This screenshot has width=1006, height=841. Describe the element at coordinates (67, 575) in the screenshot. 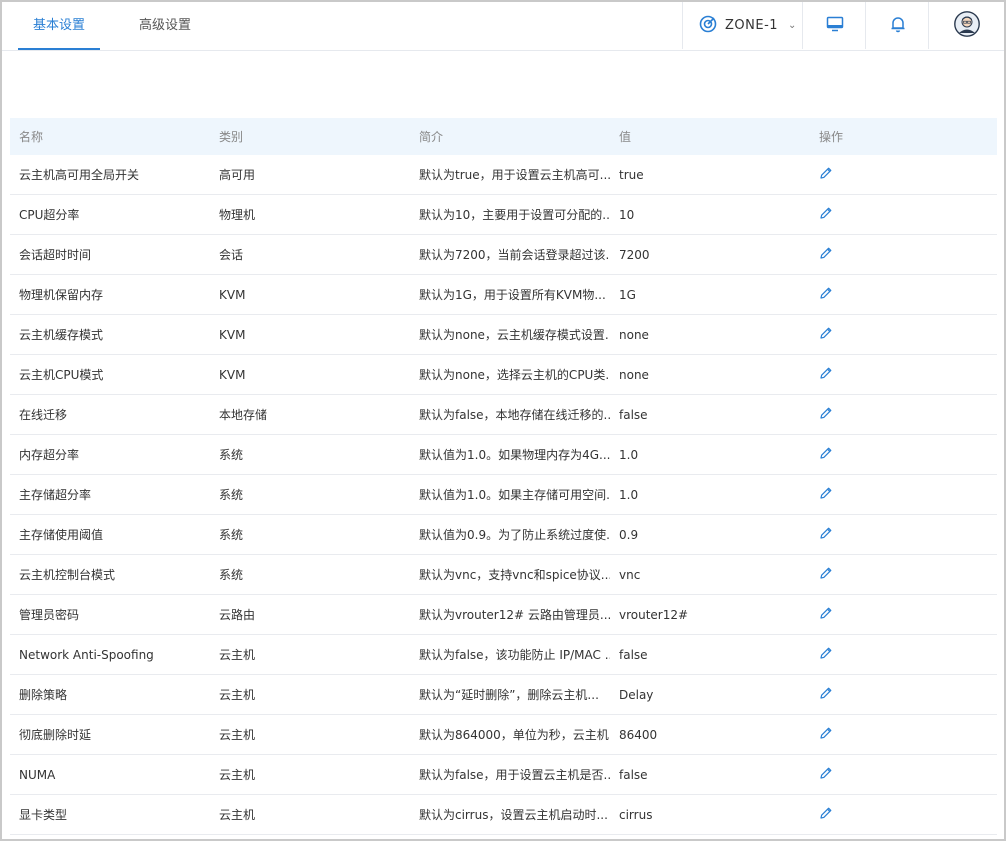

I see `setting-name: 云主机控制台模式` at that location.